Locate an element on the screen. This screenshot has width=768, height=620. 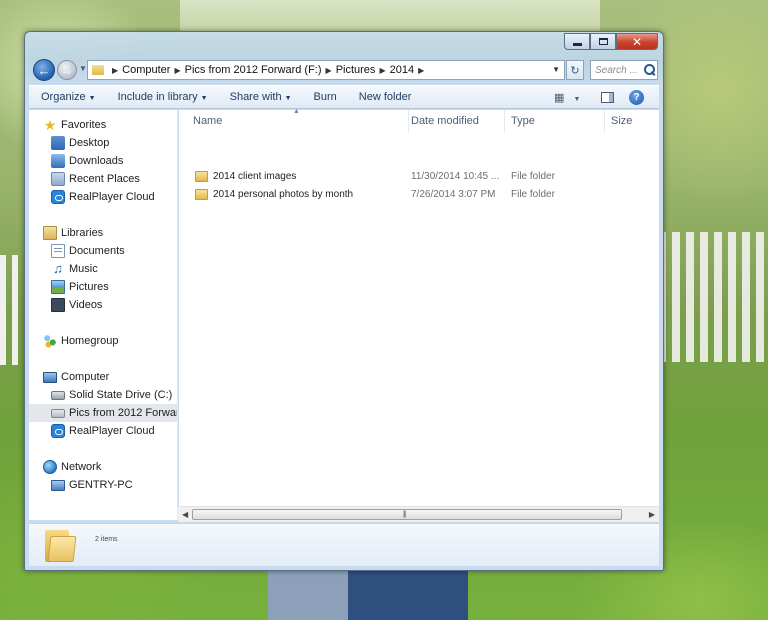
file-name: 2014 personal photos by month is located at coordinates (283, 194).